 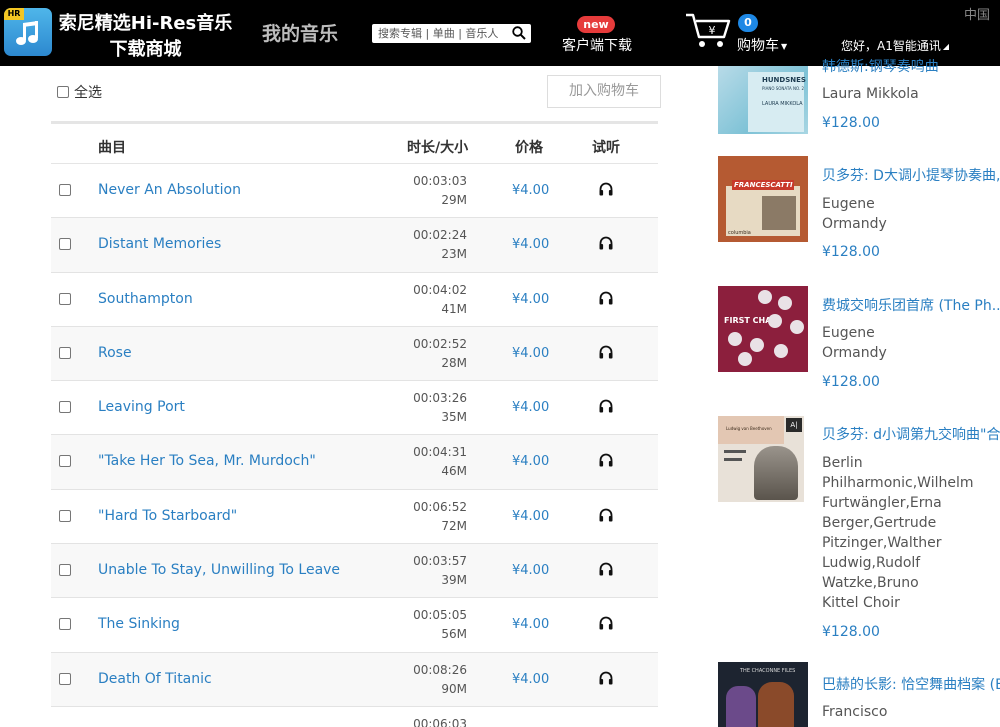 I want to click on cover-text: THE CHACONNE FILES, so click(x=768, y=671).